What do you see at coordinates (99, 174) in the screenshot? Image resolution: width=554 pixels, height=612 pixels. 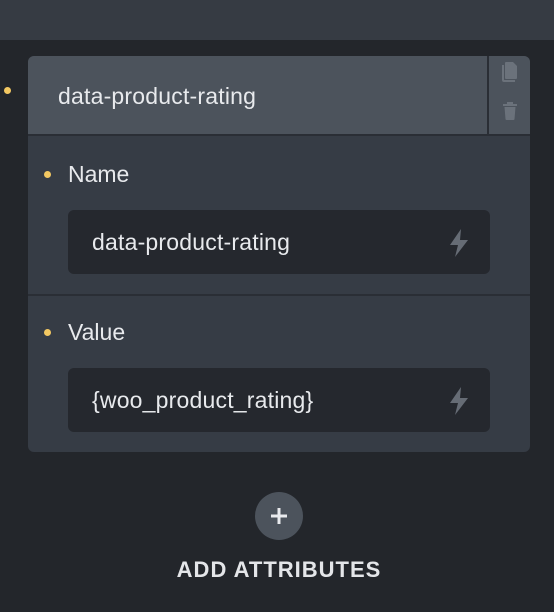 I see `name-label: Name` at bounding box center [99, 174].